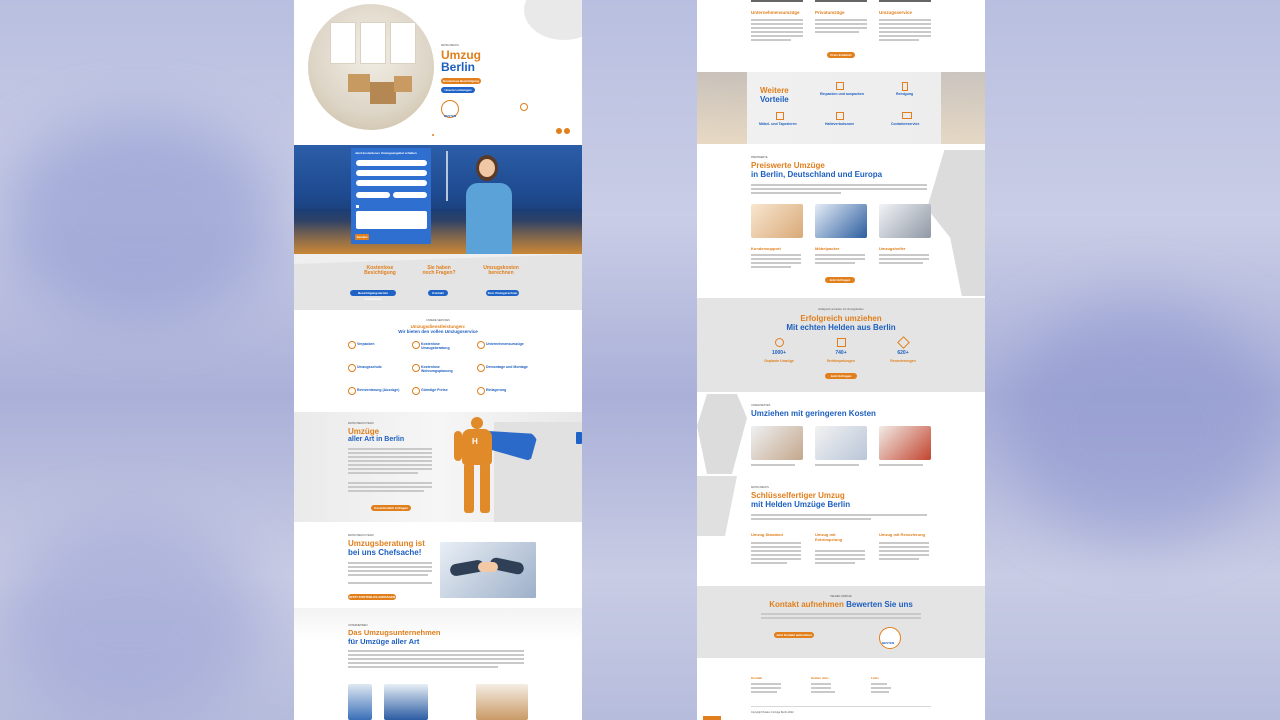 This screenshot has width=1280, height=720. What do you see at coordinates (788, 165) in the screenshot?
I see `preiswerte-title-1: Preiswerte Umzüge` at bounding box center [788, 165].